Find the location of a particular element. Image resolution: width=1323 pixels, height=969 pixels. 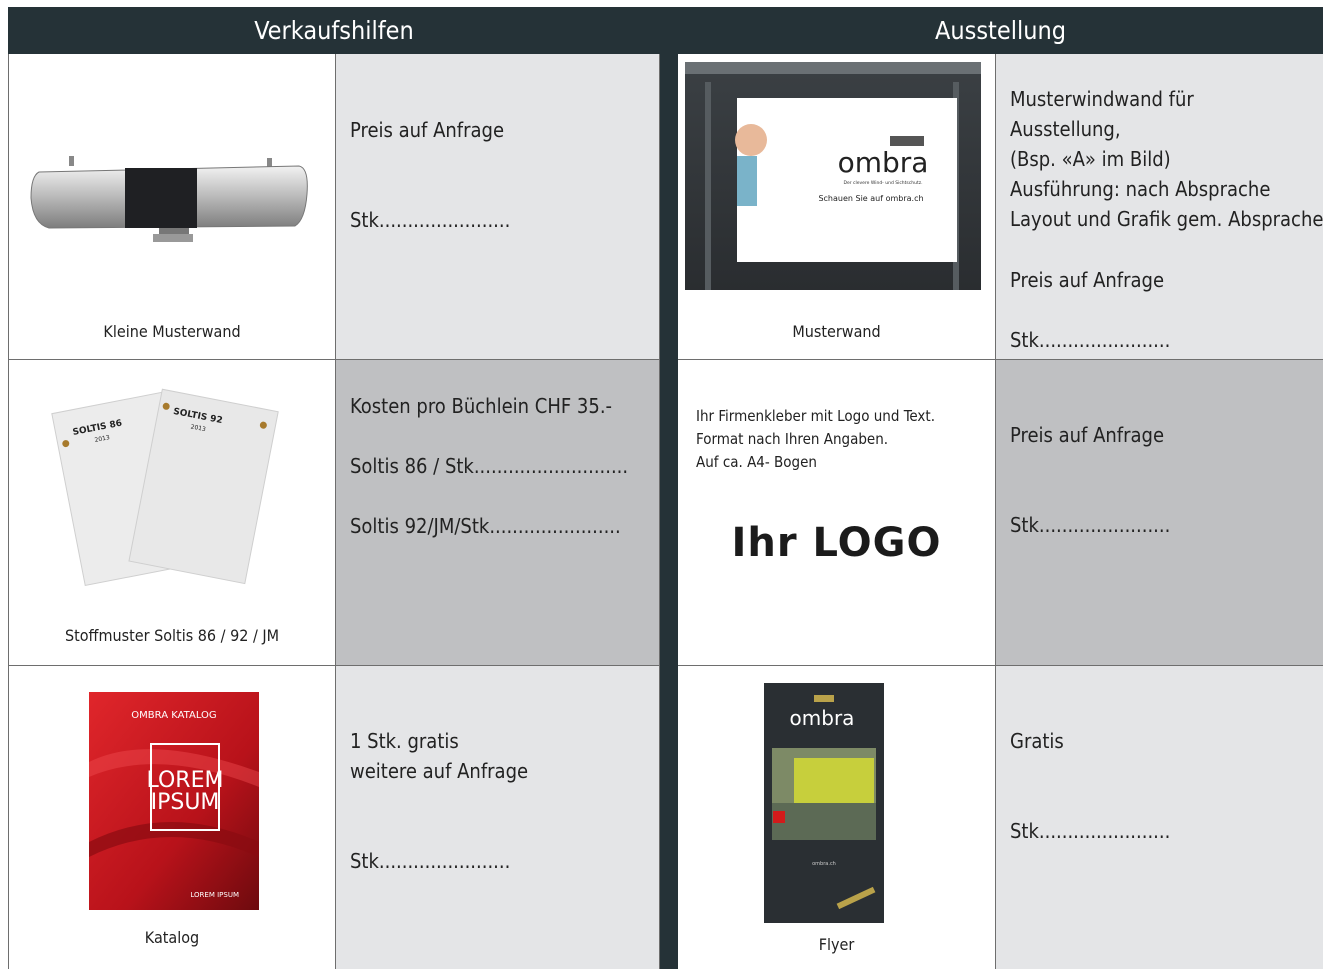

musterwand-desc-4: Ausführung: nach Absprache is located at coordinates (1140, 189).